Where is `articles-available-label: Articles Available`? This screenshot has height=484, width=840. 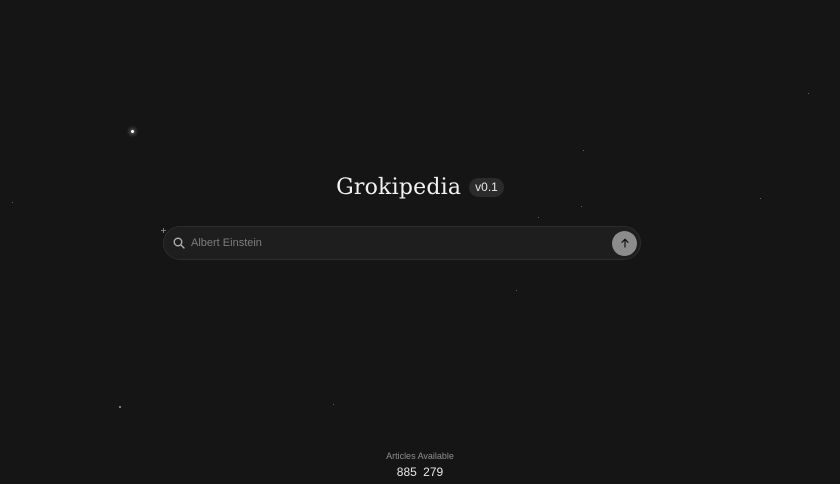
articles-available-label: Articles Available is located at coordinates (420, 456).